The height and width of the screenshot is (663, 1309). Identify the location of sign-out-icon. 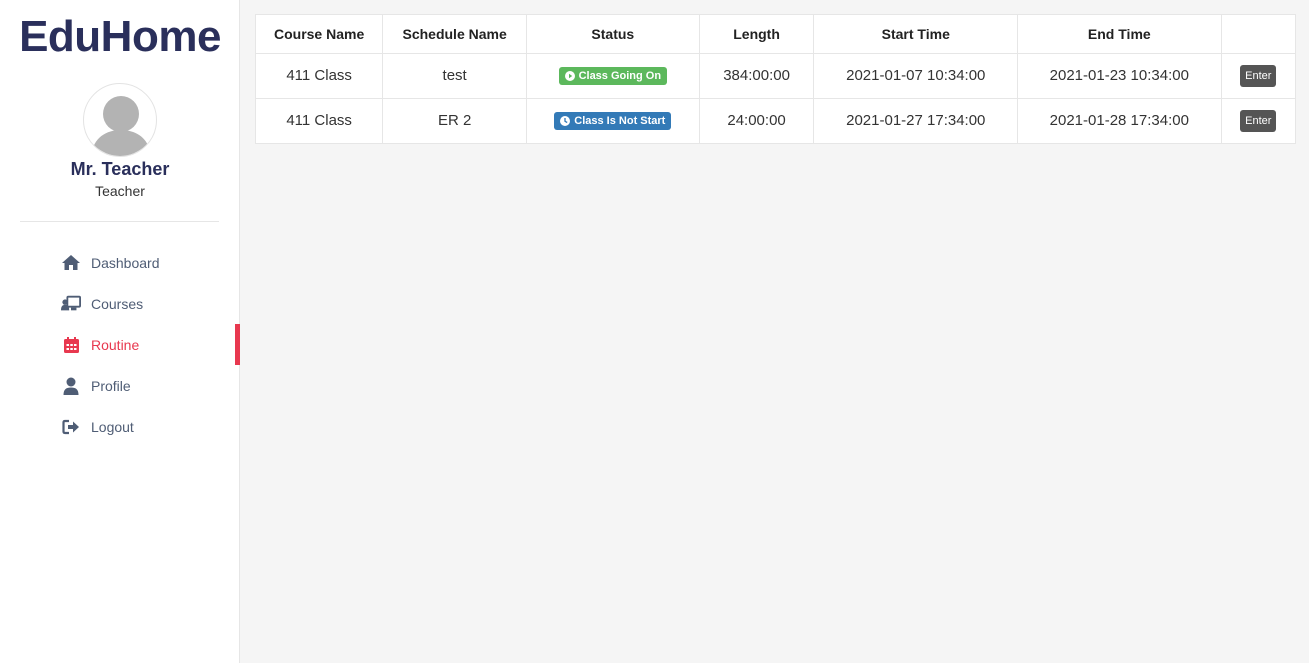
(71, 427).